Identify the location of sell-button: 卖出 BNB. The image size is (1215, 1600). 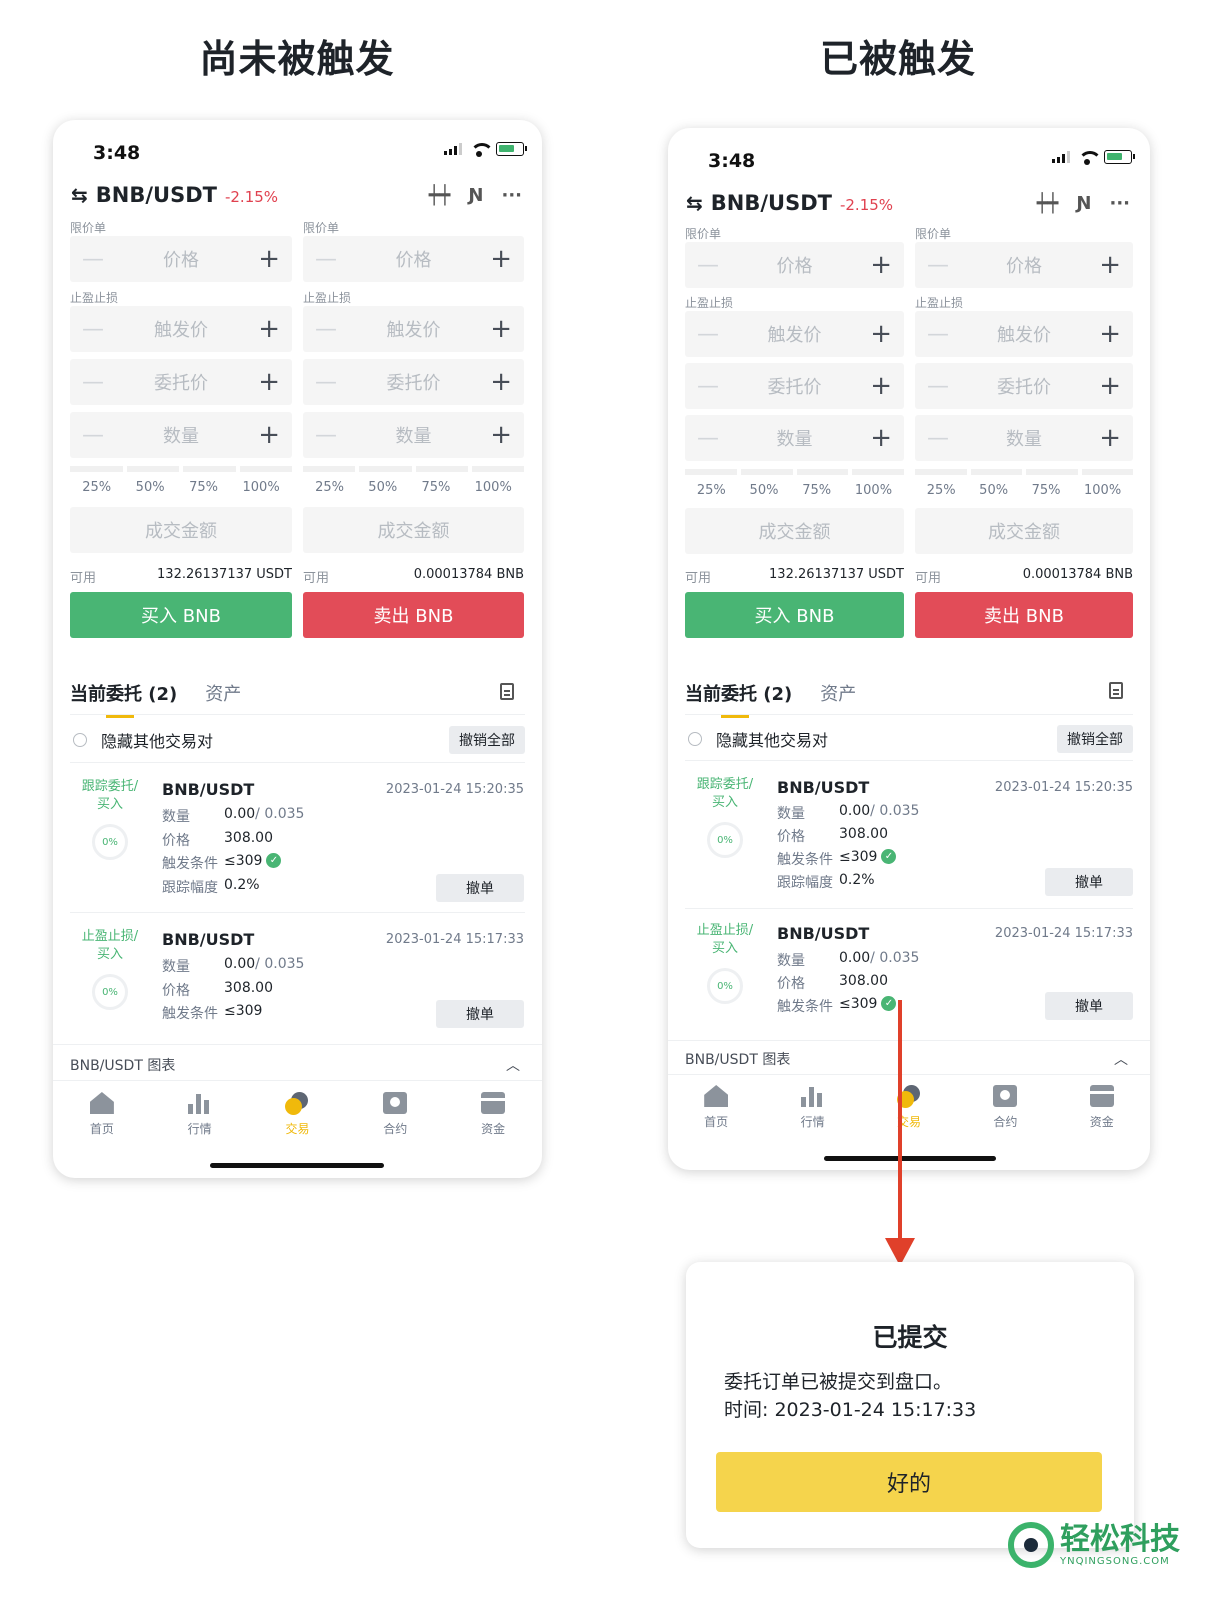
(1024, 615).